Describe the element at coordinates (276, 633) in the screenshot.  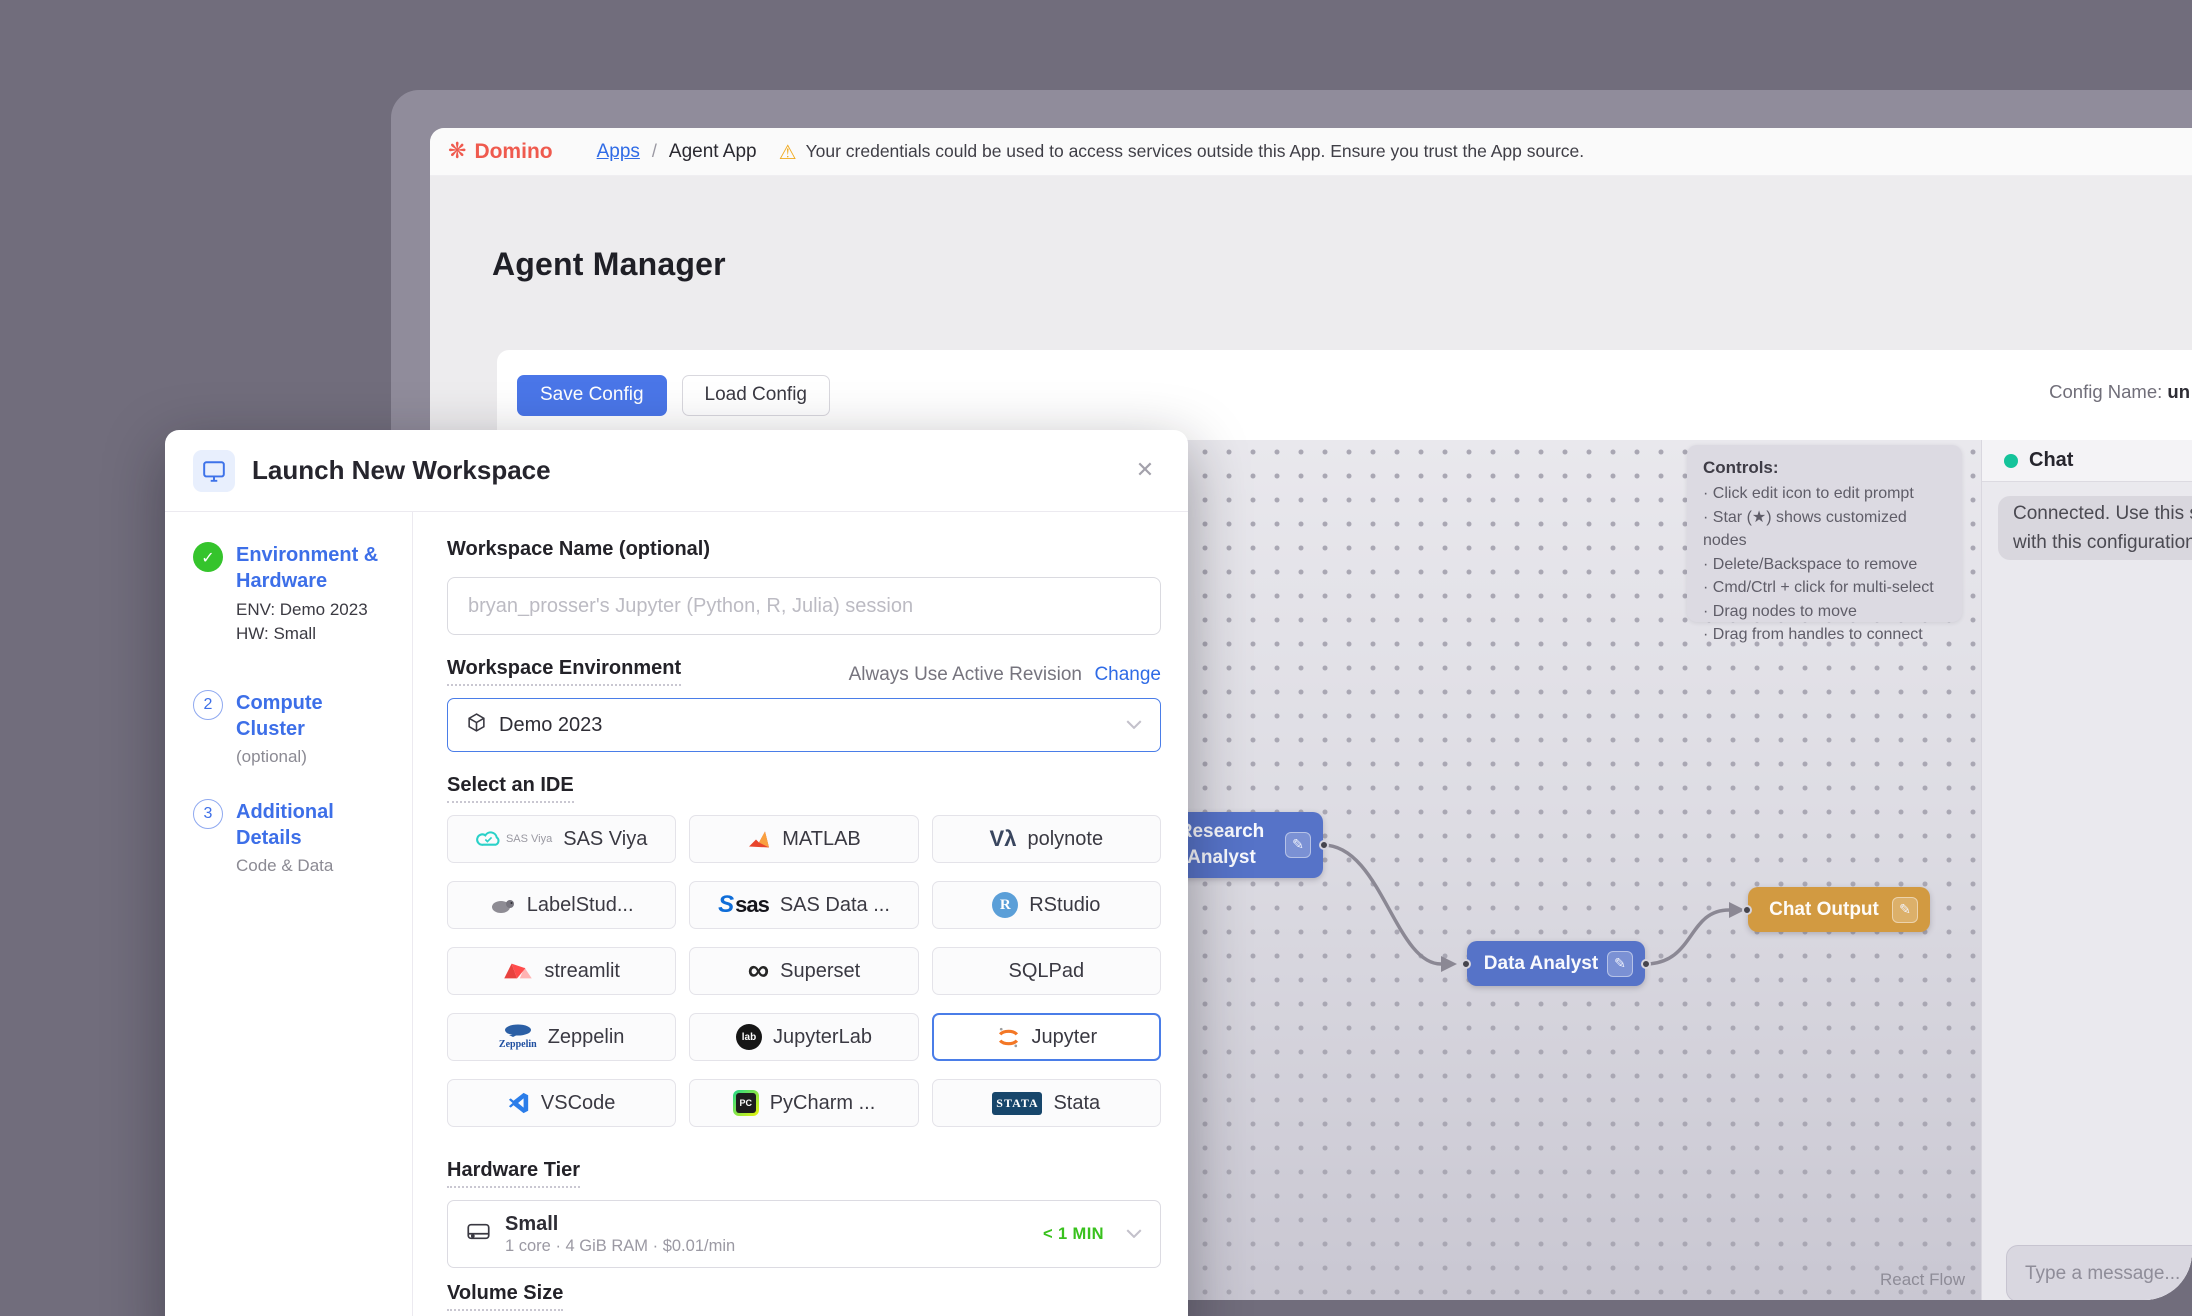
I see `step-hw-value: HW: Small` at that location.